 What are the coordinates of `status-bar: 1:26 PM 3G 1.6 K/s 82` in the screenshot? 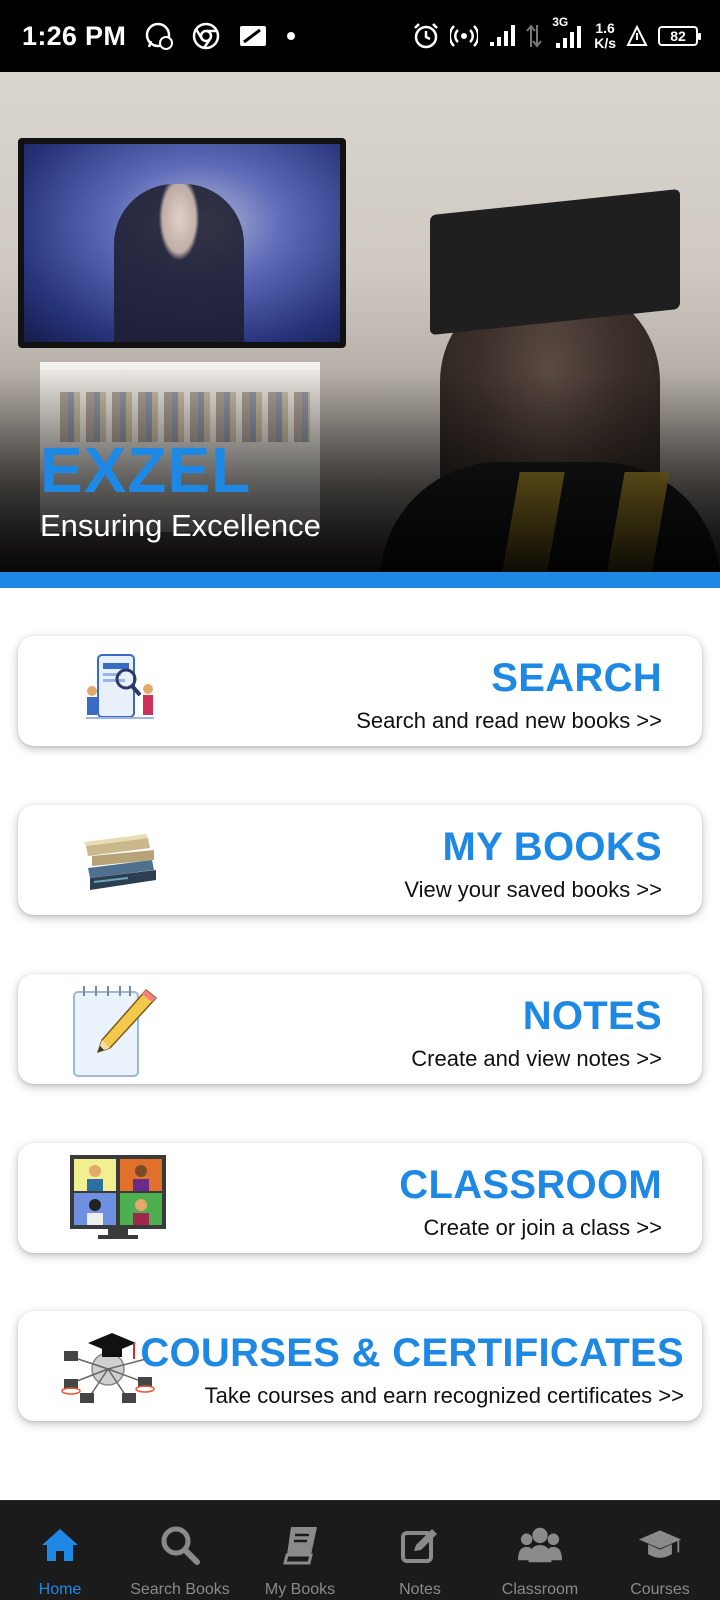 It's located at (360, 36).